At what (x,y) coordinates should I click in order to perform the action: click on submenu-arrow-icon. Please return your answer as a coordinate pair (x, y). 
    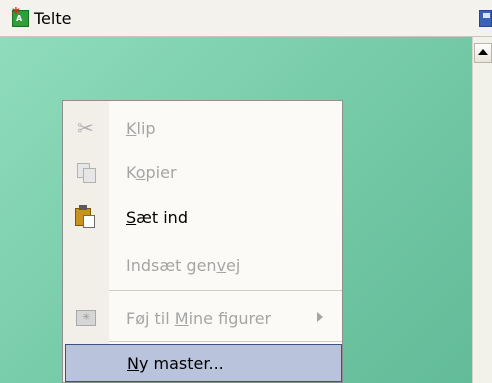
    Looking at the image, I should click on (320, 317).